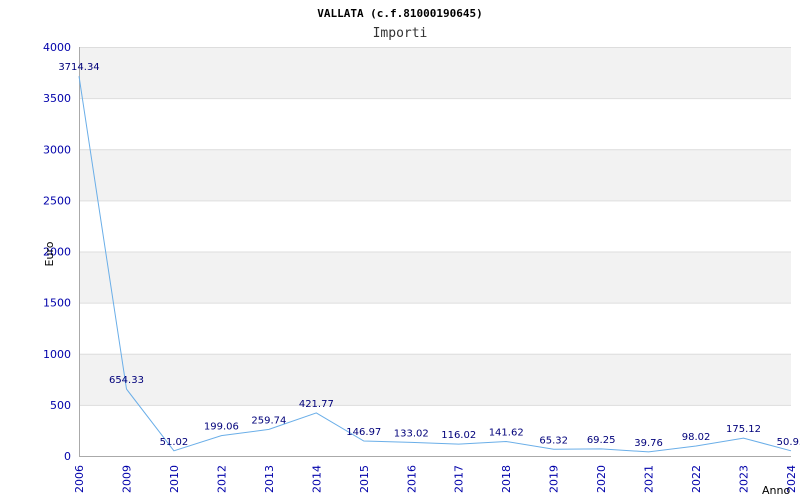  Describe the element at coordinates (601, 440) in the screenshot. I see `data-label: 69.25` at that location.